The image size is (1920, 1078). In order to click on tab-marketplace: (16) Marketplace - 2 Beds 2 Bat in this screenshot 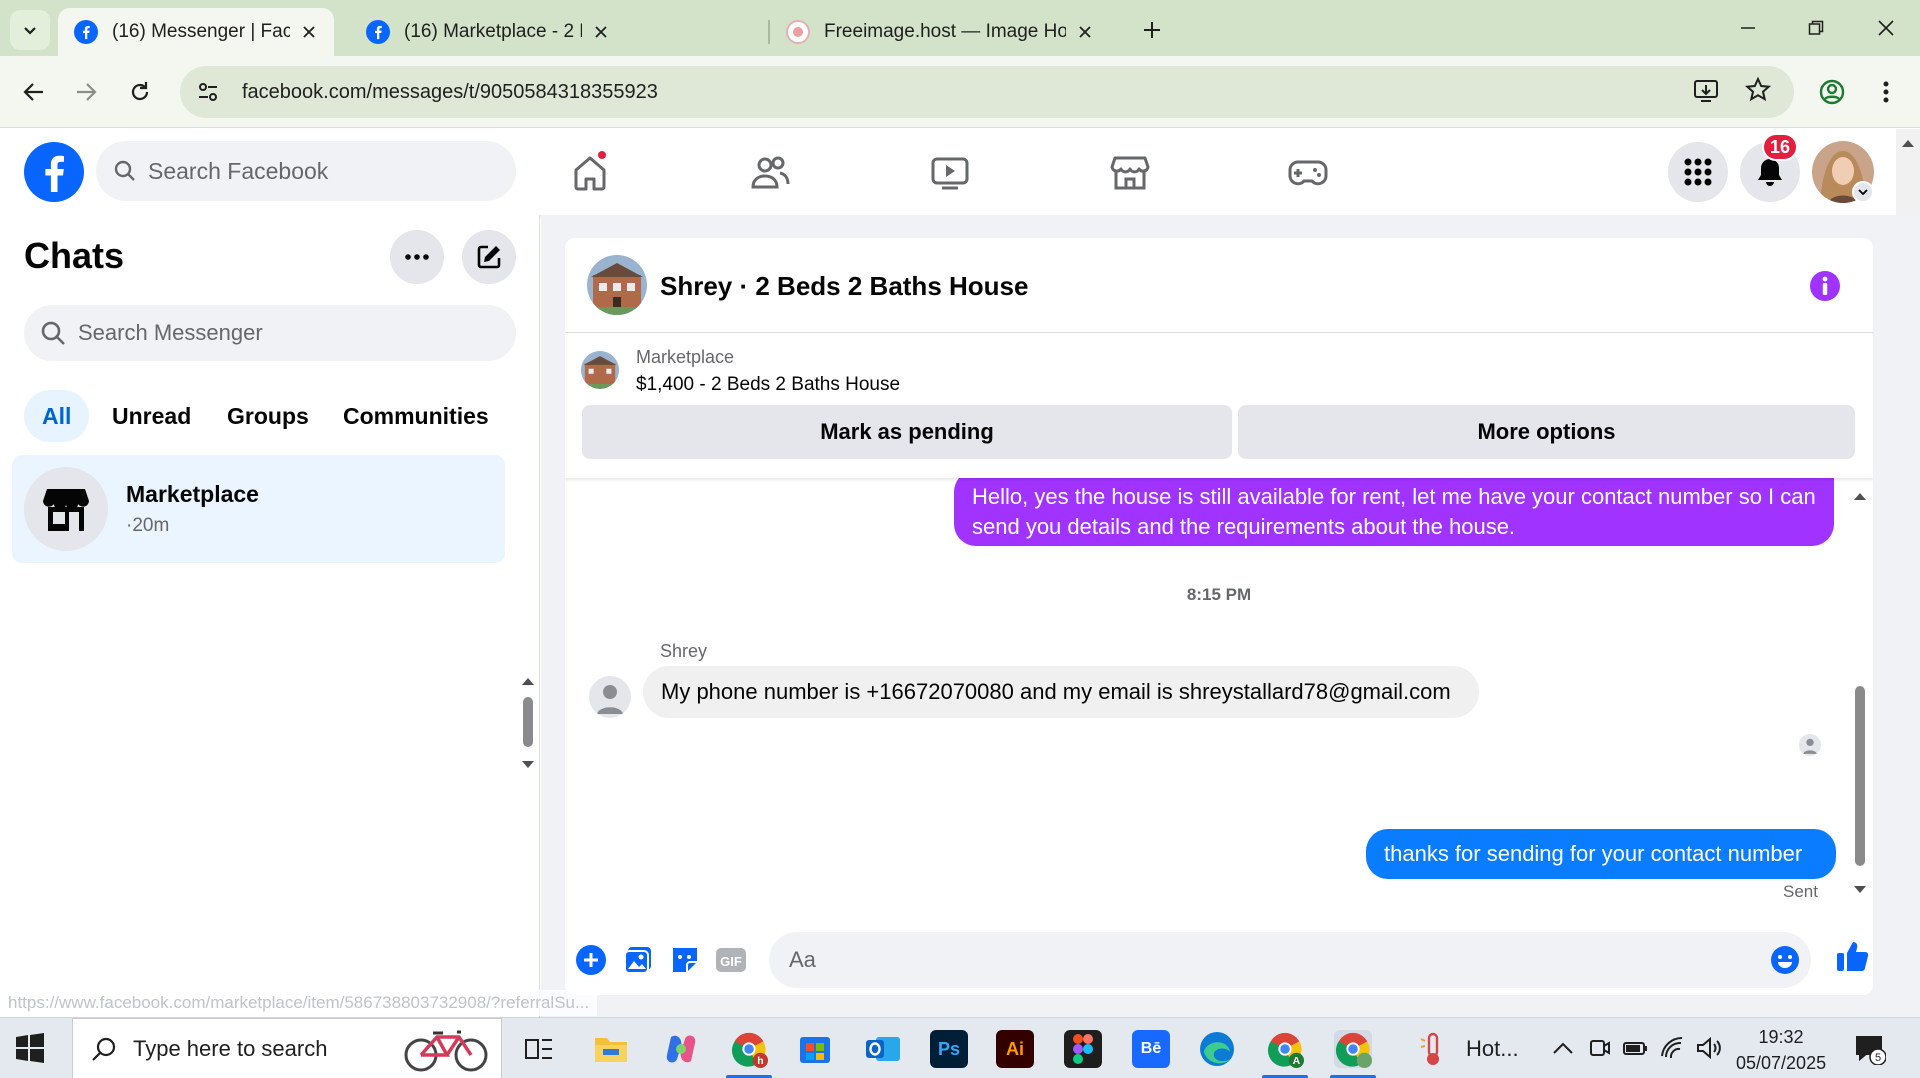, I will do `click(488, 32)`.